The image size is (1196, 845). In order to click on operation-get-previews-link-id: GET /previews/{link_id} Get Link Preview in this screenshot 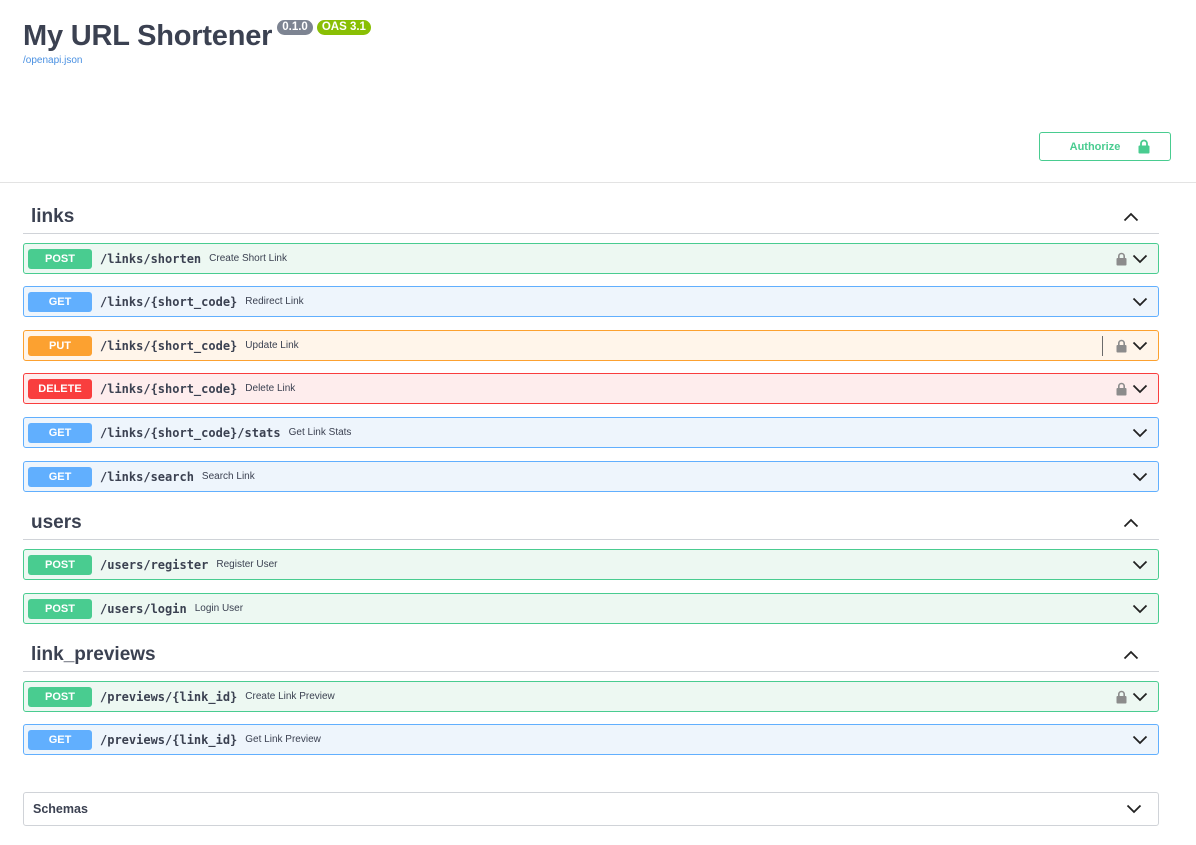, I will do `click(591, 739)`.